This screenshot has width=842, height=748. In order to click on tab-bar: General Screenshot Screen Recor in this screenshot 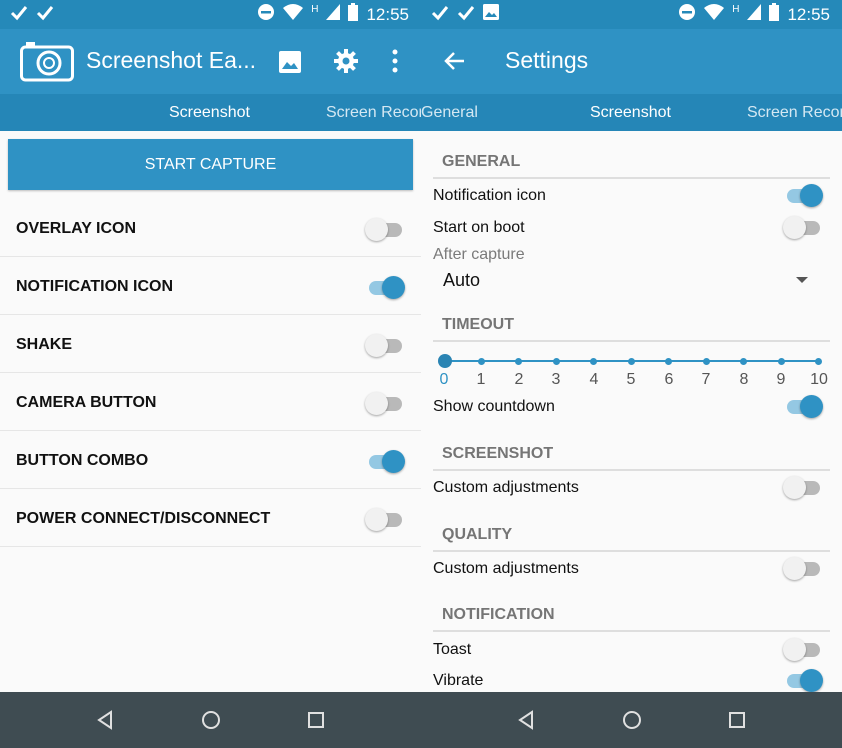, I will do `click(631, 112)`.